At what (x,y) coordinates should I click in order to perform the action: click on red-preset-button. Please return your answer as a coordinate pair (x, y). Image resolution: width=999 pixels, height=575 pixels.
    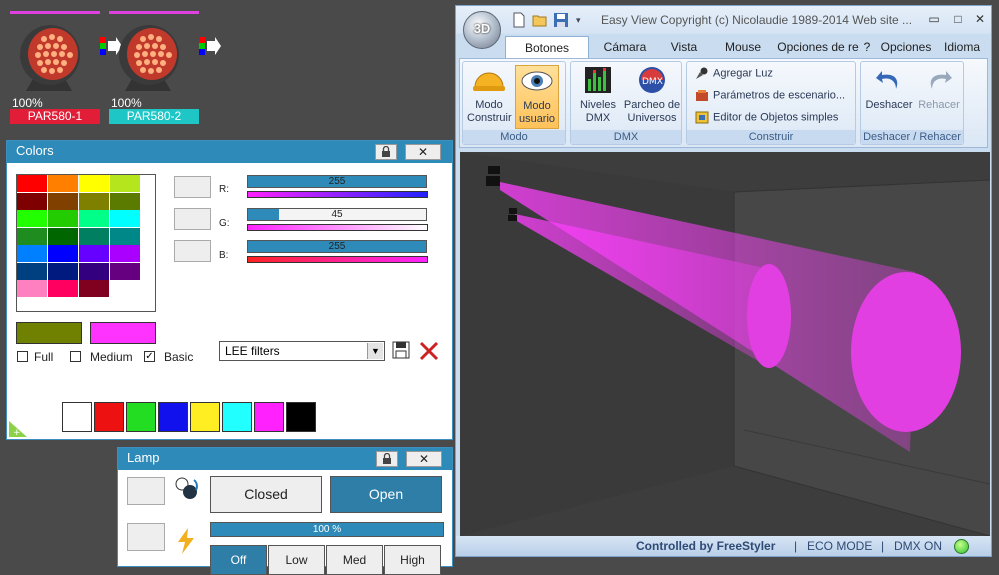
    Looking at the image, I should click on (192, 187).